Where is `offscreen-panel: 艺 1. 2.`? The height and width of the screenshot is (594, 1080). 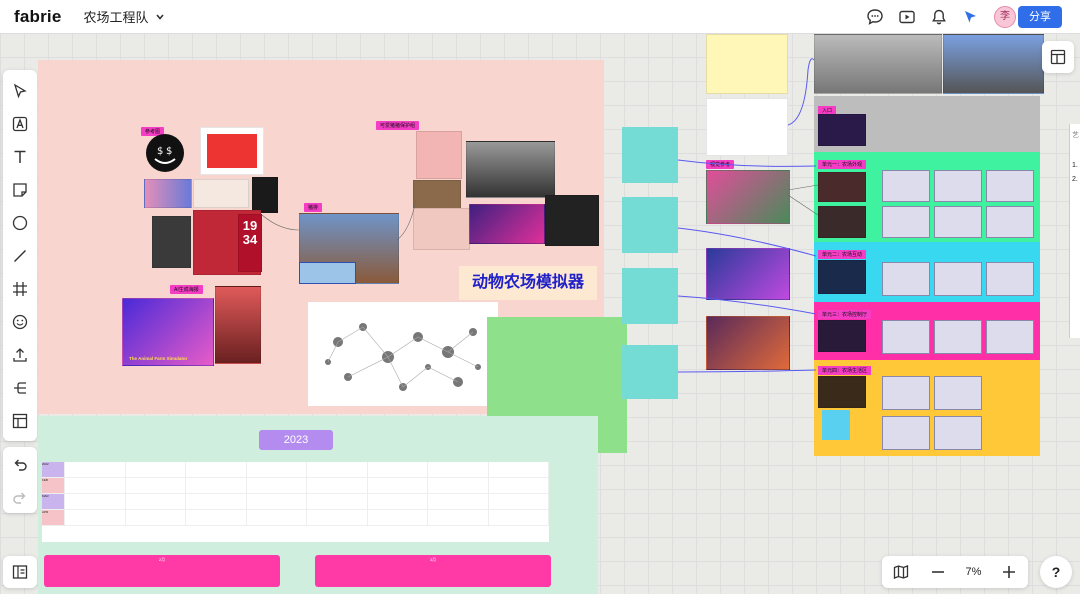
offscreen-panel: 艺 1. 2. is located at coordinates (1074, 231).